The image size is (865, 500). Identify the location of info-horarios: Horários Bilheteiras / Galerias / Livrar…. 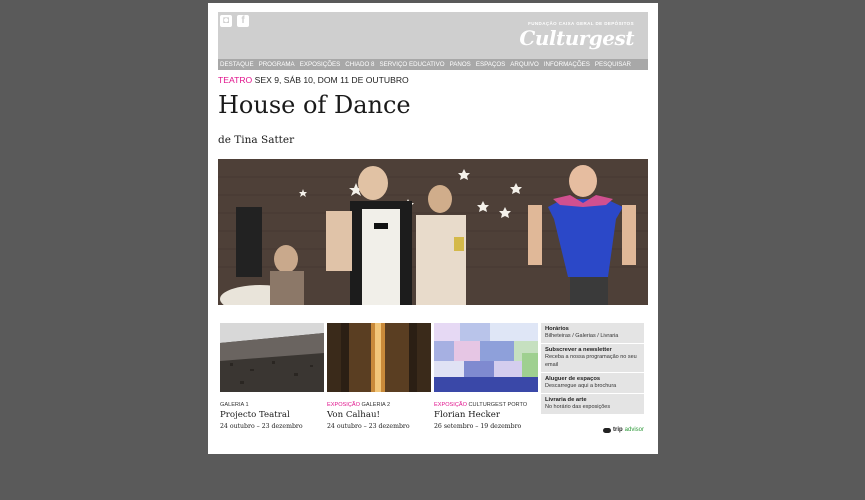
(592, 333).